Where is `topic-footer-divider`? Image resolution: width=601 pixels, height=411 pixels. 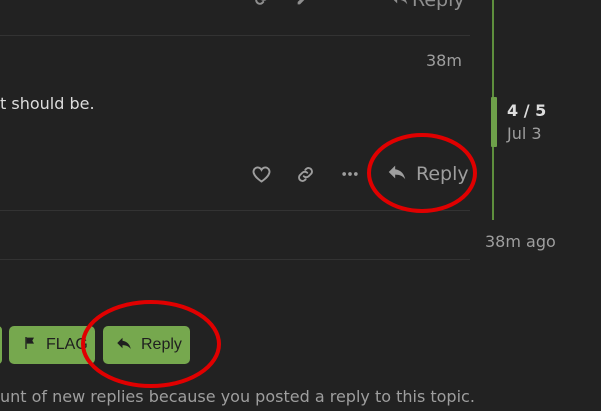 topic-footer-divider is located at coordinates (235, 259).